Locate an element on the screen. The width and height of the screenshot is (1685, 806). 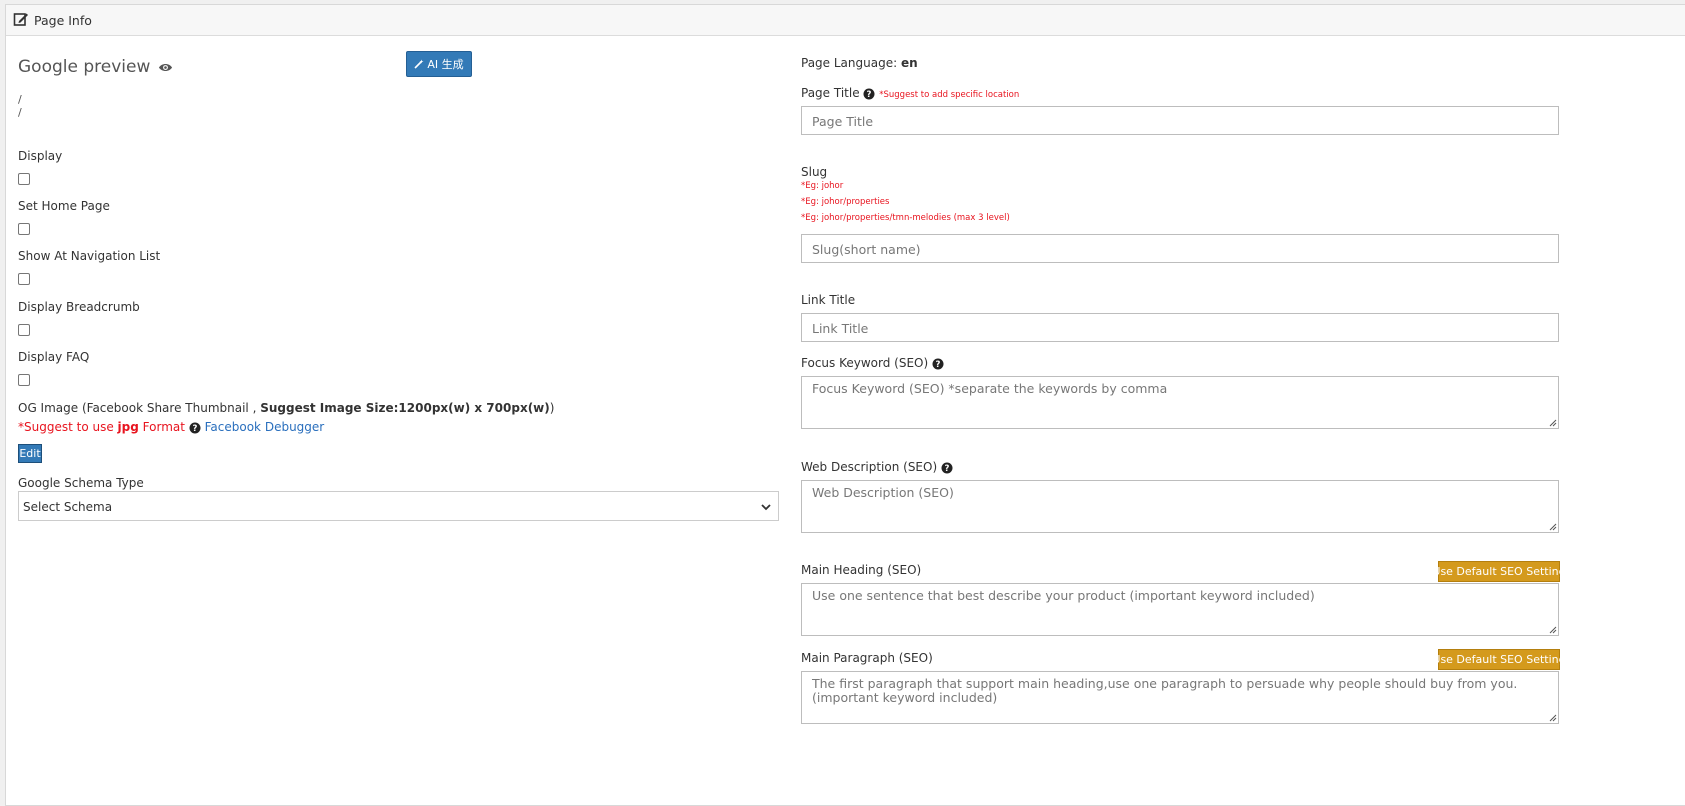
link-title-placeholder: Link Title is located at coordinates (840, 328).